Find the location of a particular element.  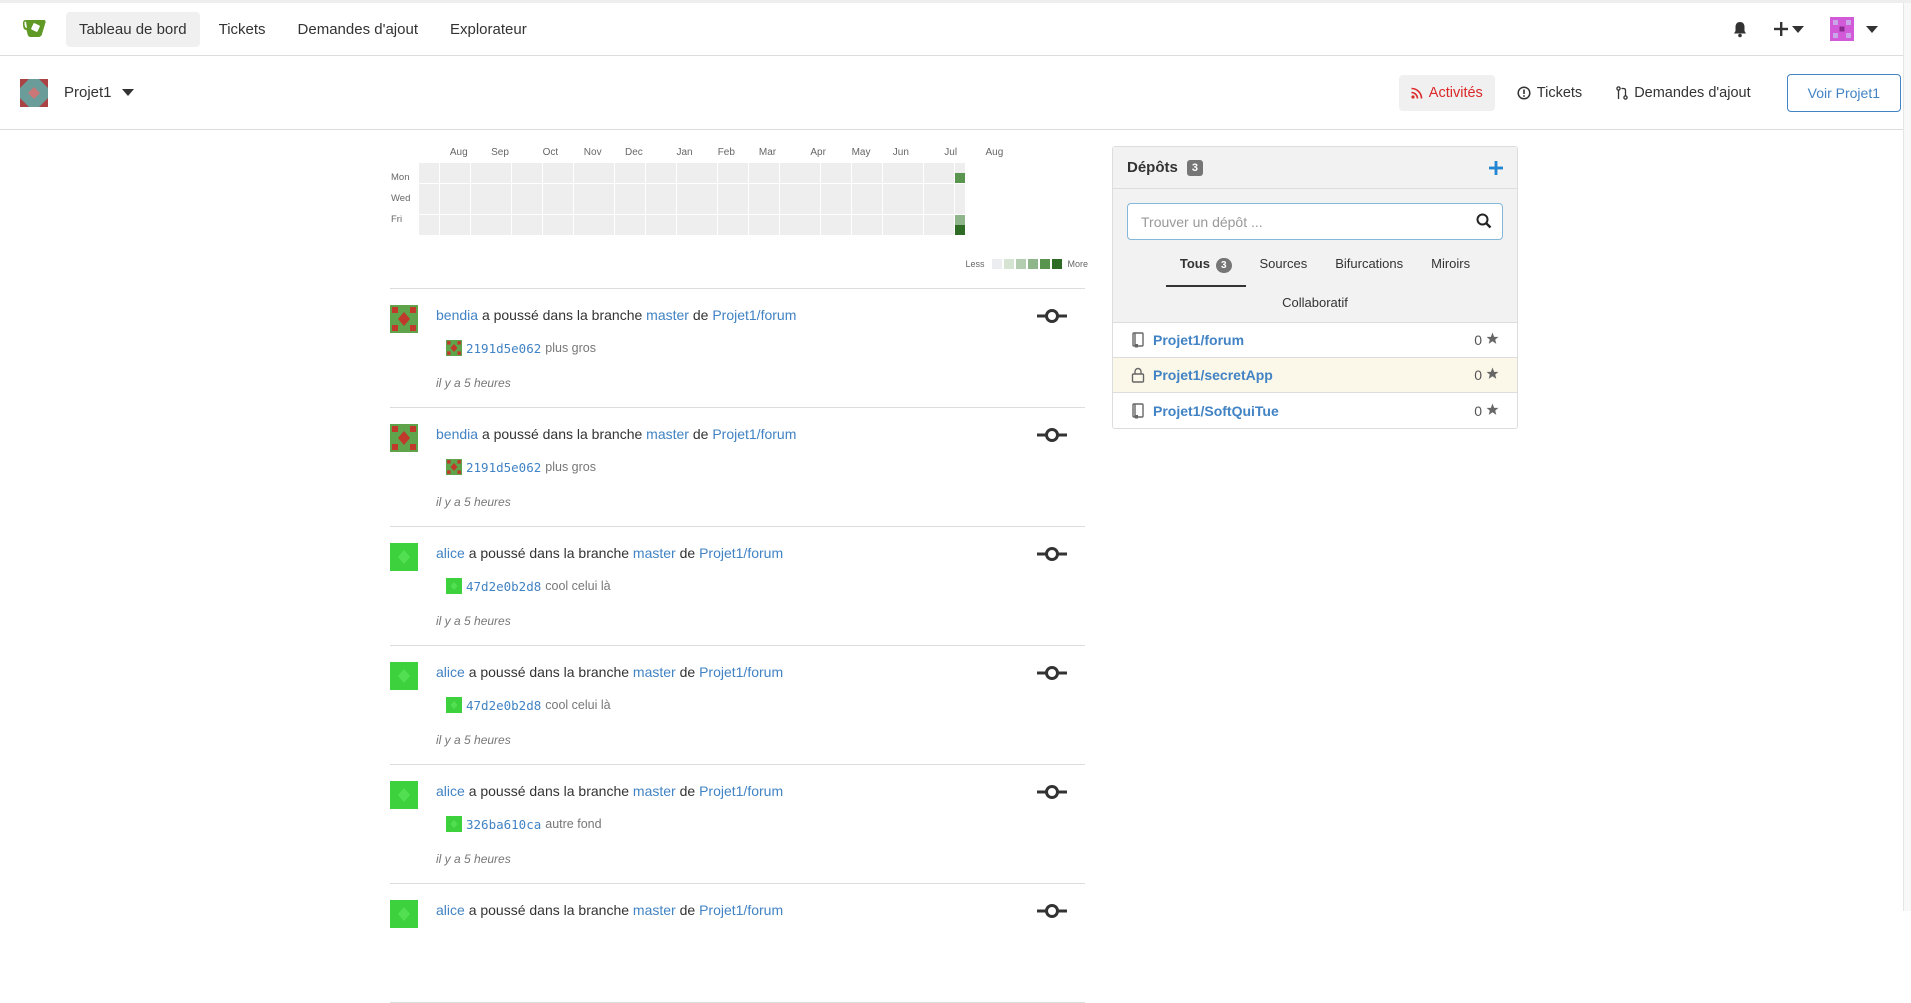

user-menu-dropdown is located at coordinates (1854, 29).